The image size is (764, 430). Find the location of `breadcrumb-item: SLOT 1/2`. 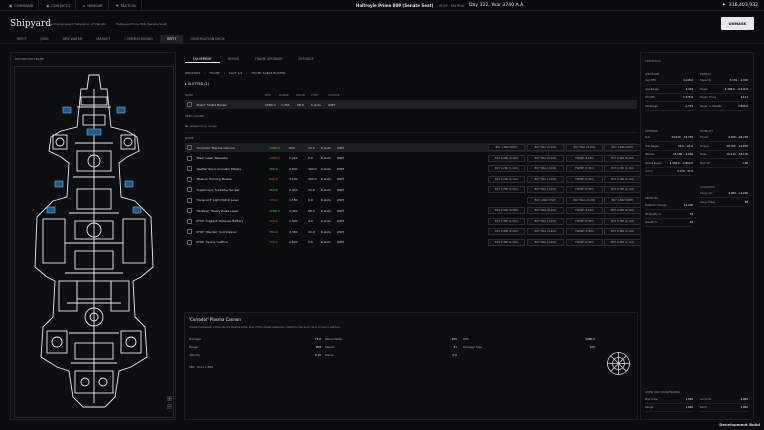

breadcrumb-item: SLOT 1/2 is located at coordinates (235, 73).